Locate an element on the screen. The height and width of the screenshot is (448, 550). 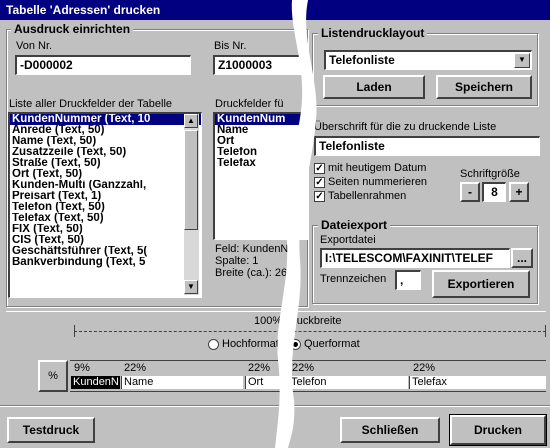
heading-label: Überschrift für die zu druckende Liste is located at coordinates (405, 127).